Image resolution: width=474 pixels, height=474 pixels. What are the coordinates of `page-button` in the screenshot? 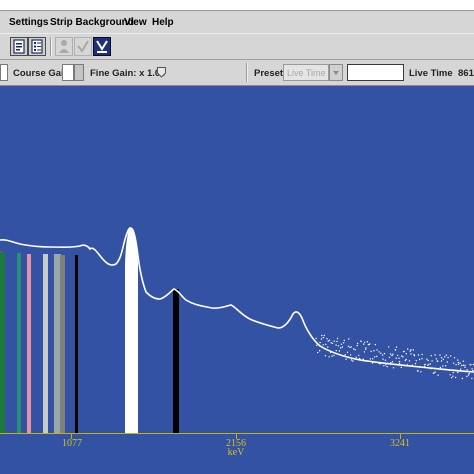 It's located at (19, 46).